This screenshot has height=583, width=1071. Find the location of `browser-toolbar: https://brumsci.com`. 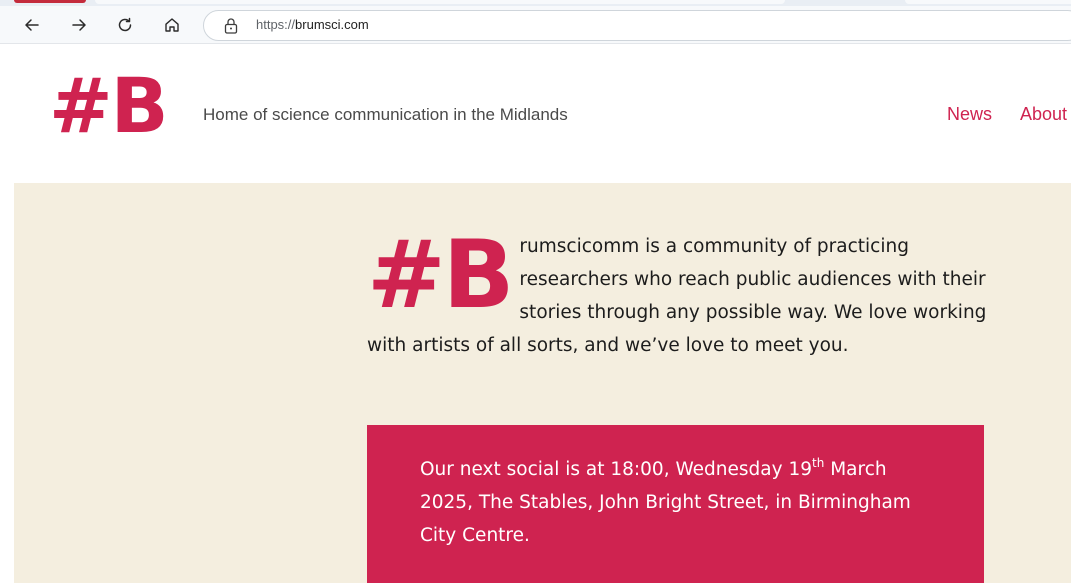

browser-toolbar: https://brumsci.com is located at coordinates (535, 25).